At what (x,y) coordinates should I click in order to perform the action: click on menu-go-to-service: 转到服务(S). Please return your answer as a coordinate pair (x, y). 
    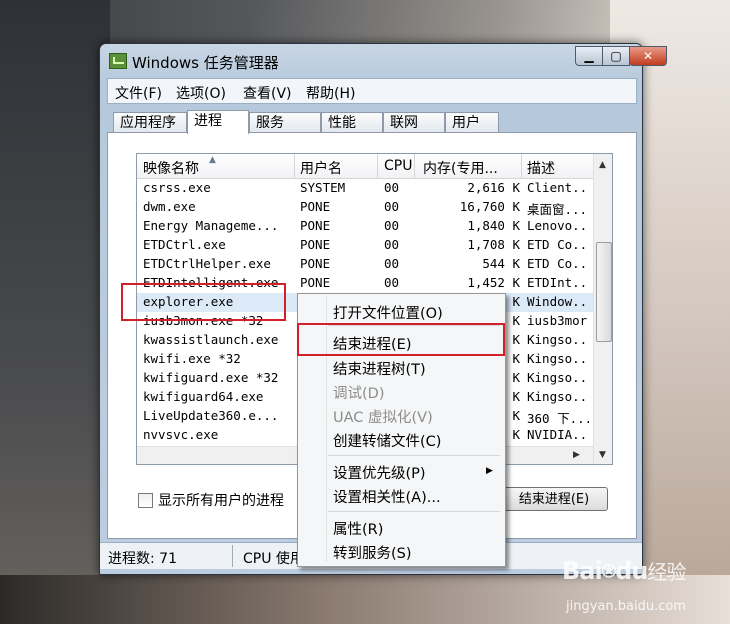
    Looking at the image, I should click on (372, 552).